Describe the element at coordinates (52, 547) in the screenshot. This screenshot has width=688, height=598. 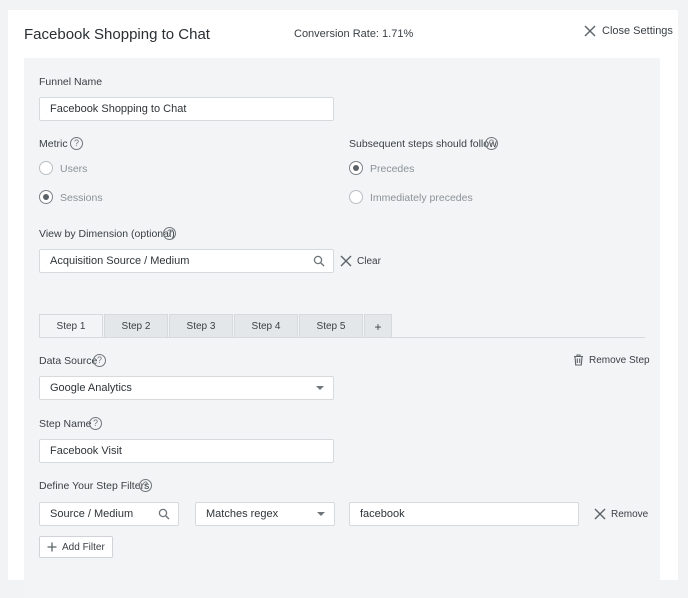
I see `plus-icon` at that location.